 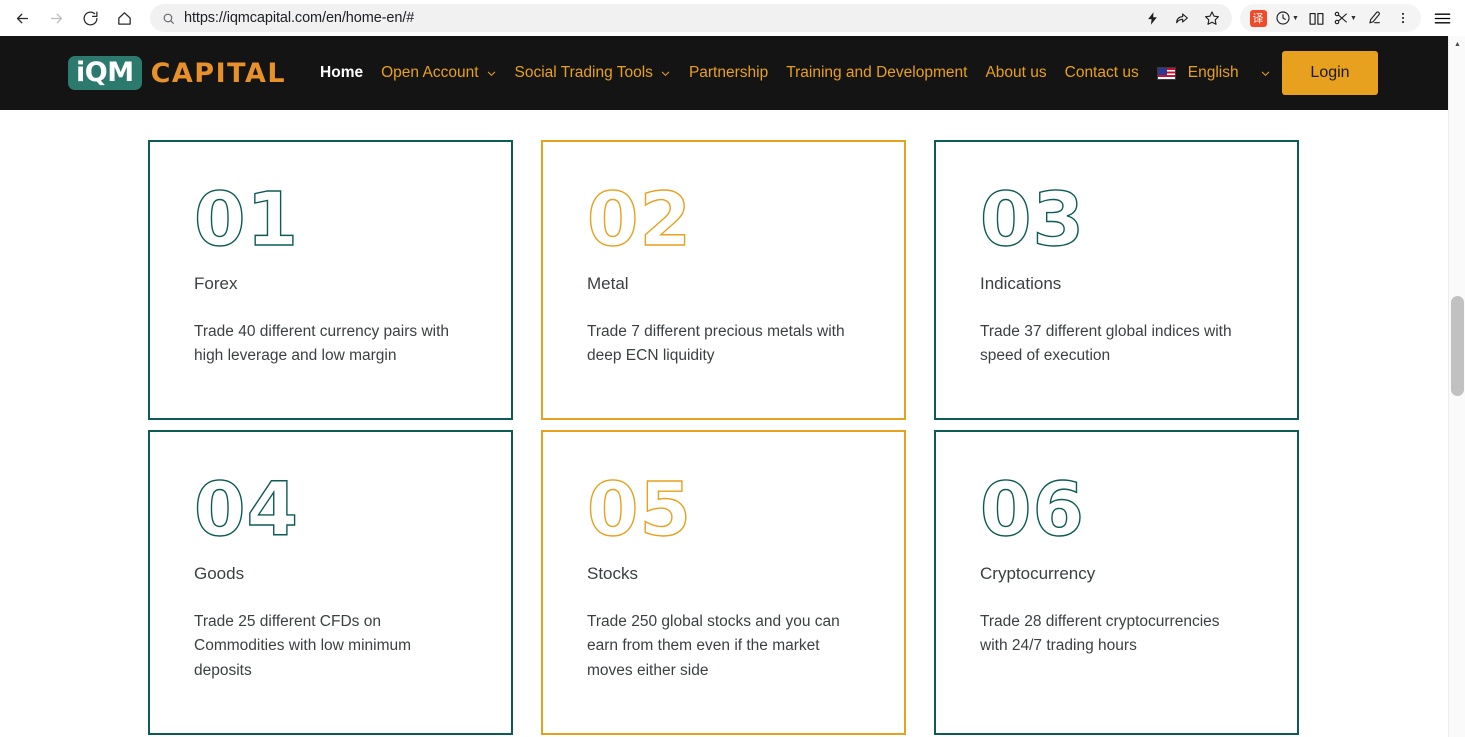 What do you see at coordinates (1287, 18) in the screenshot?
I see `history-clock-icon: ▼` at bounding box center [1287, 18].